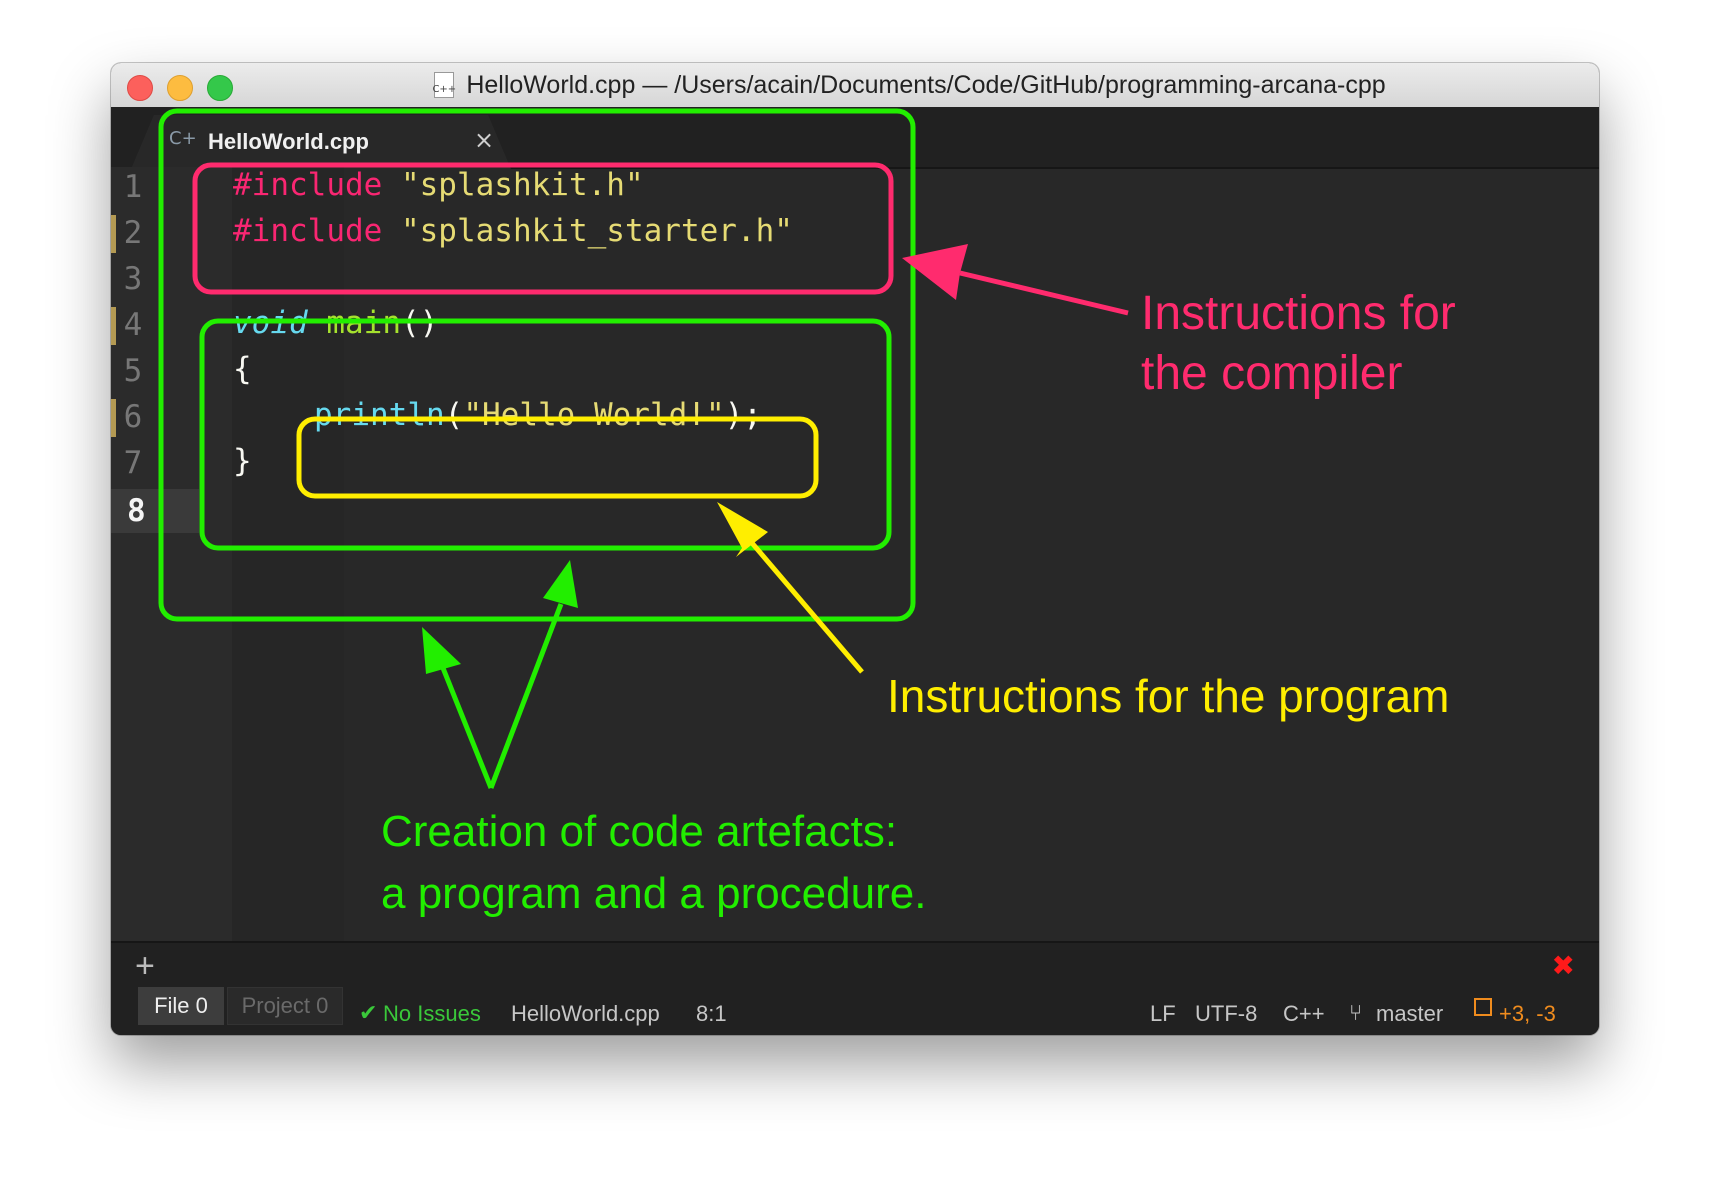 The height and width of the screenshot is (1194, 1710). I want to click on program-arrow-line, so click(807, 607).